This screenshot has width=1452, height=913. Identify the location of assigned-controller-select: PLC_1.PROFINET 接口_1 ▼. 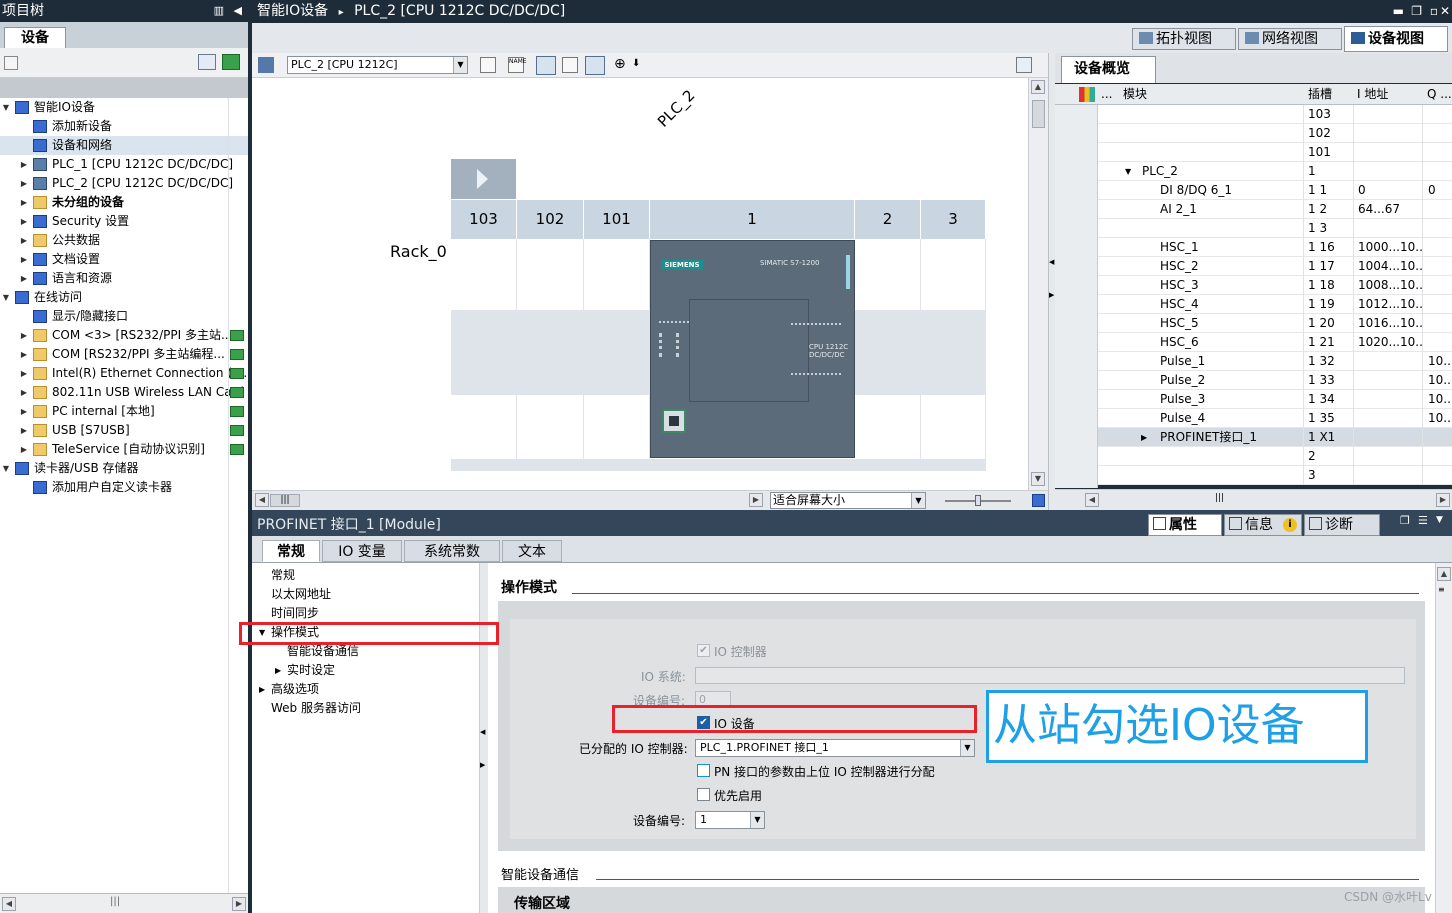
(835, 748).